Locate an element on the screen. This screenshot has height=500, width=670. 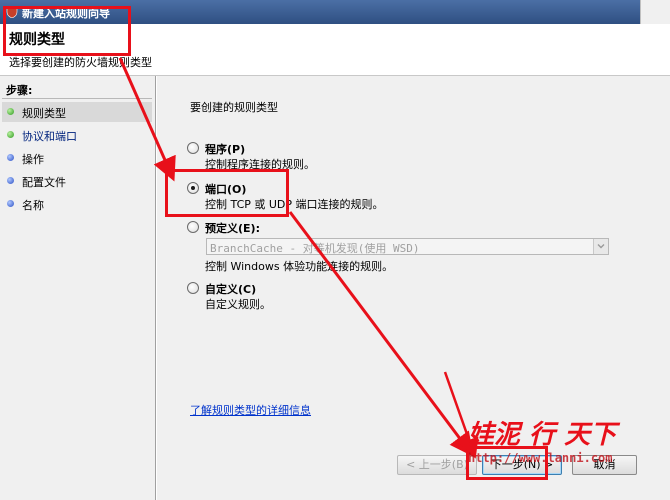
steps-heading: 步骤: is located at coordinates (19, 90).